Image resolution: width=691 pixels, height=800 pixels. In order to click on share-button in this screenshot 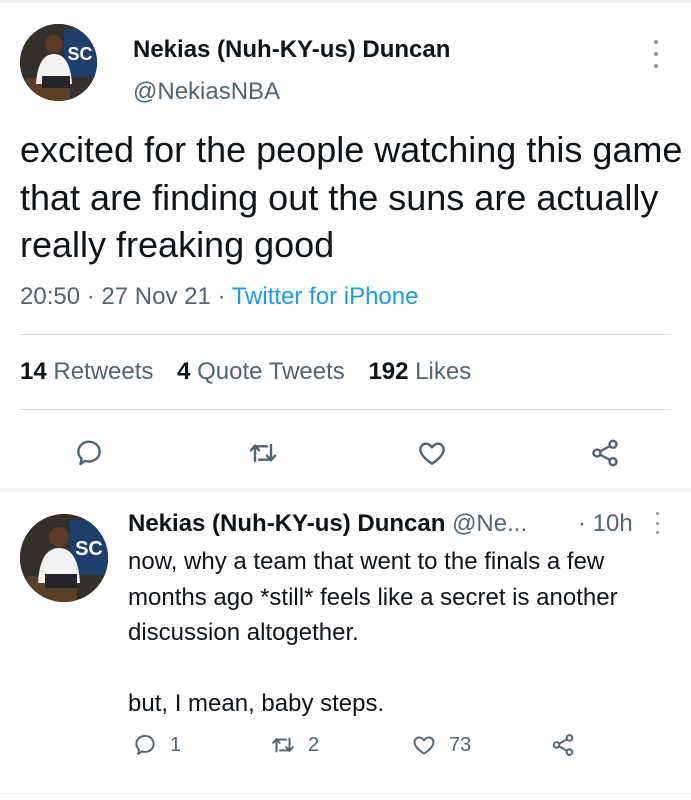, I will do `click(569, 745)`.